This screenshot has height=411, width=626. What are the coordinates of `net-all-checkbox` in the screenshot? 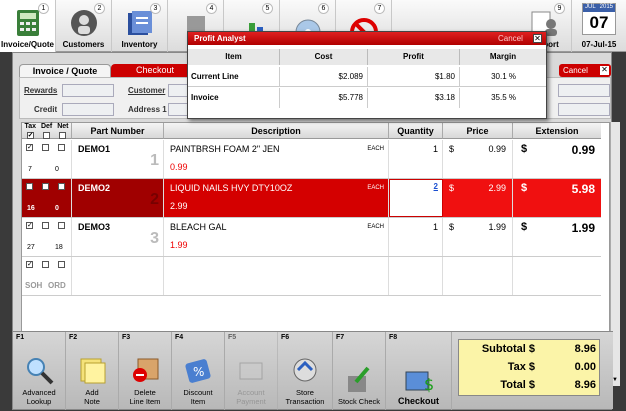 It's located at (63, 135).